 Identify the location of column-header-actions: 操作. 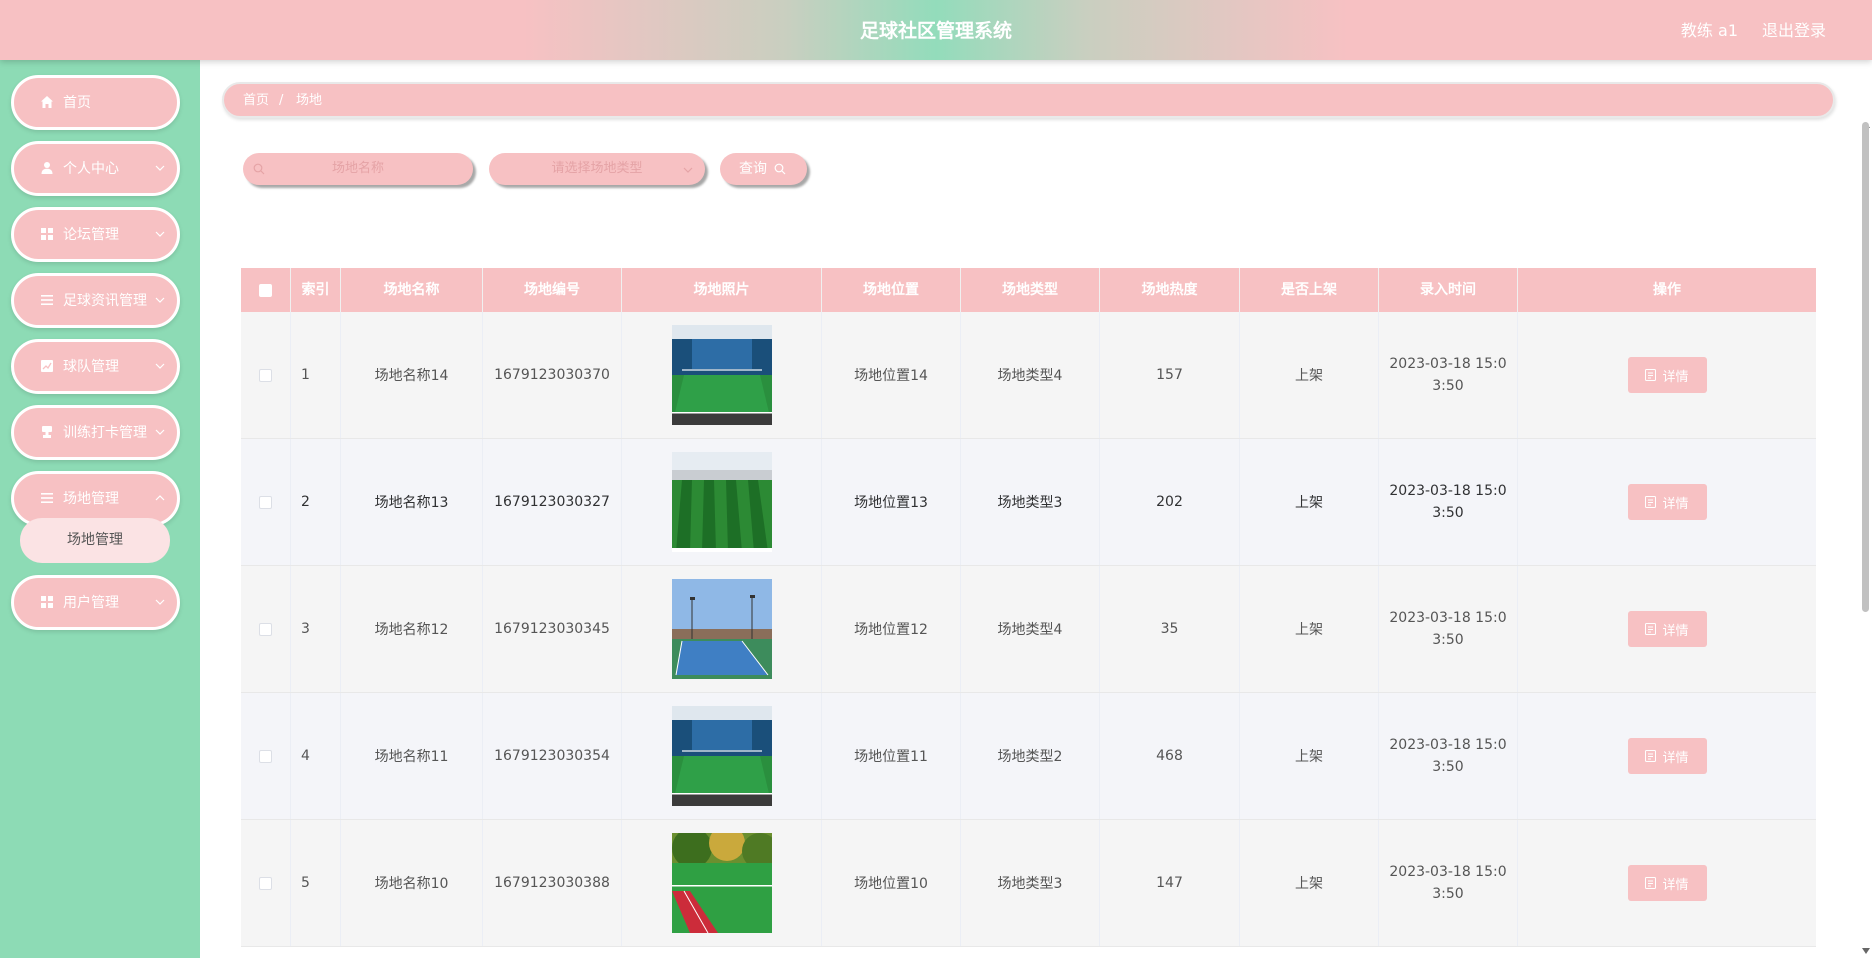
(1667, 290).